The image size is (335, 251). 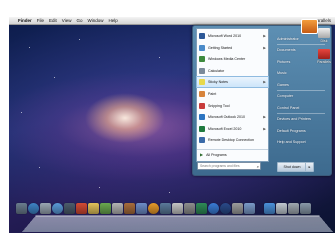 I want to click on program-item: Microsoft Outlook 2010 ▶, so click(x=232, y=117).